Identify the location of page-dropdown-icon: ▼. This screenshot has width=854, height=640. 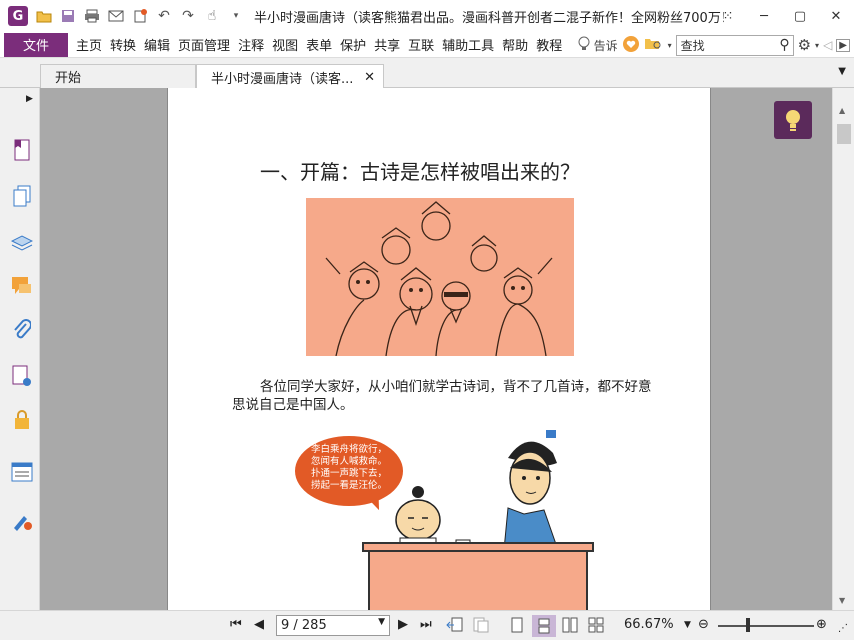
(381, 622).